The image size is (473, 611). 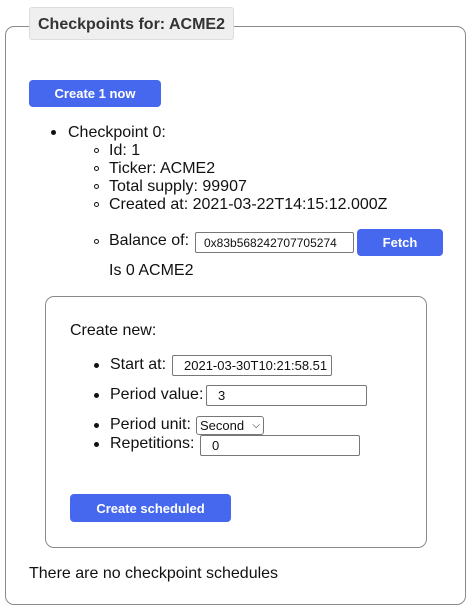 I want to click on create-new-heading: Create new:, so click(x=113, y=330).